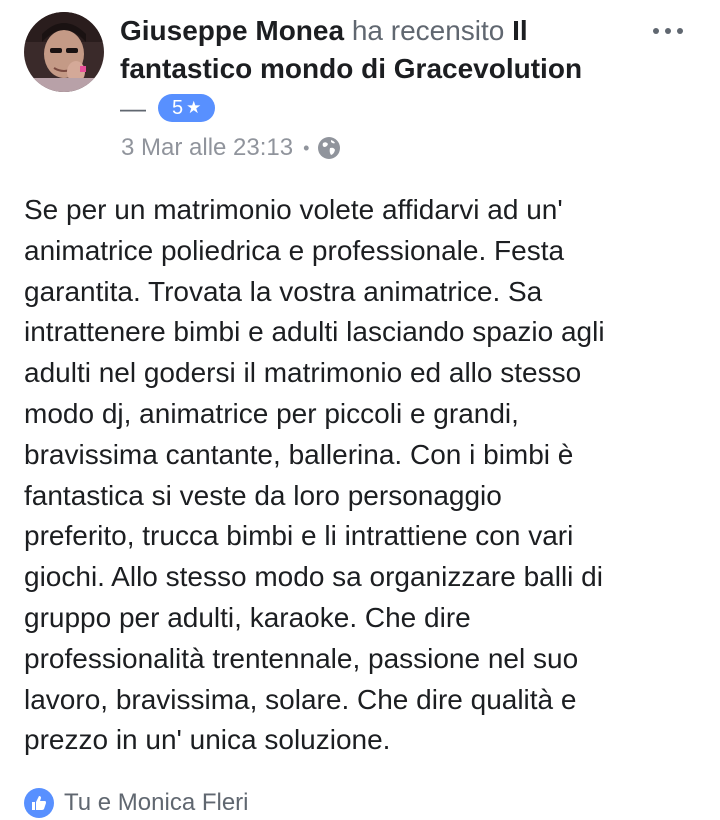 This screenshot has width=720, height=820. Describe the element at coordinates (232, 30) in the screenshot. I see `author-name: Giuseppe Monea` at that location.